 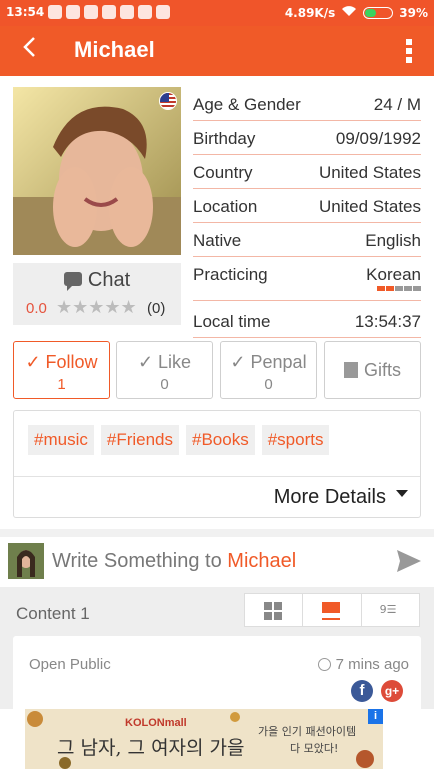 I want to click on us-flag-icon, so click(x=168, y=101).